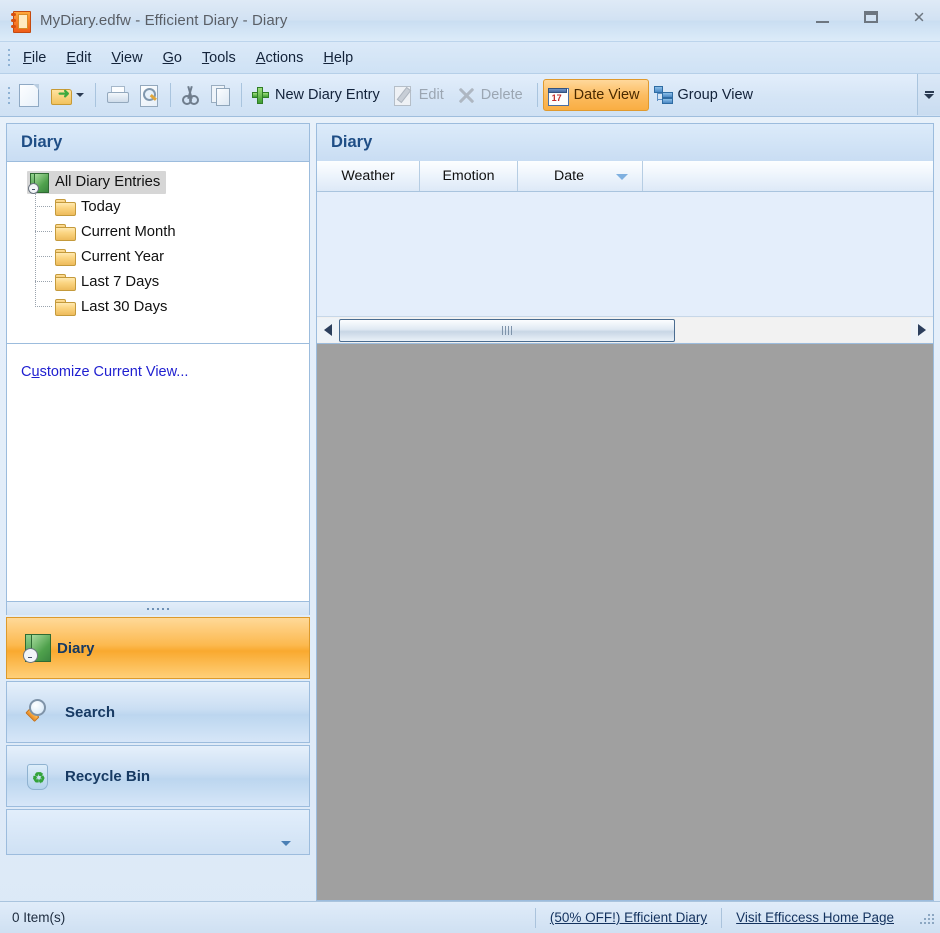  What do you see at coordinates (117, 95) in the screenshot?
I see `print-button` at bounding box center [117, 95].